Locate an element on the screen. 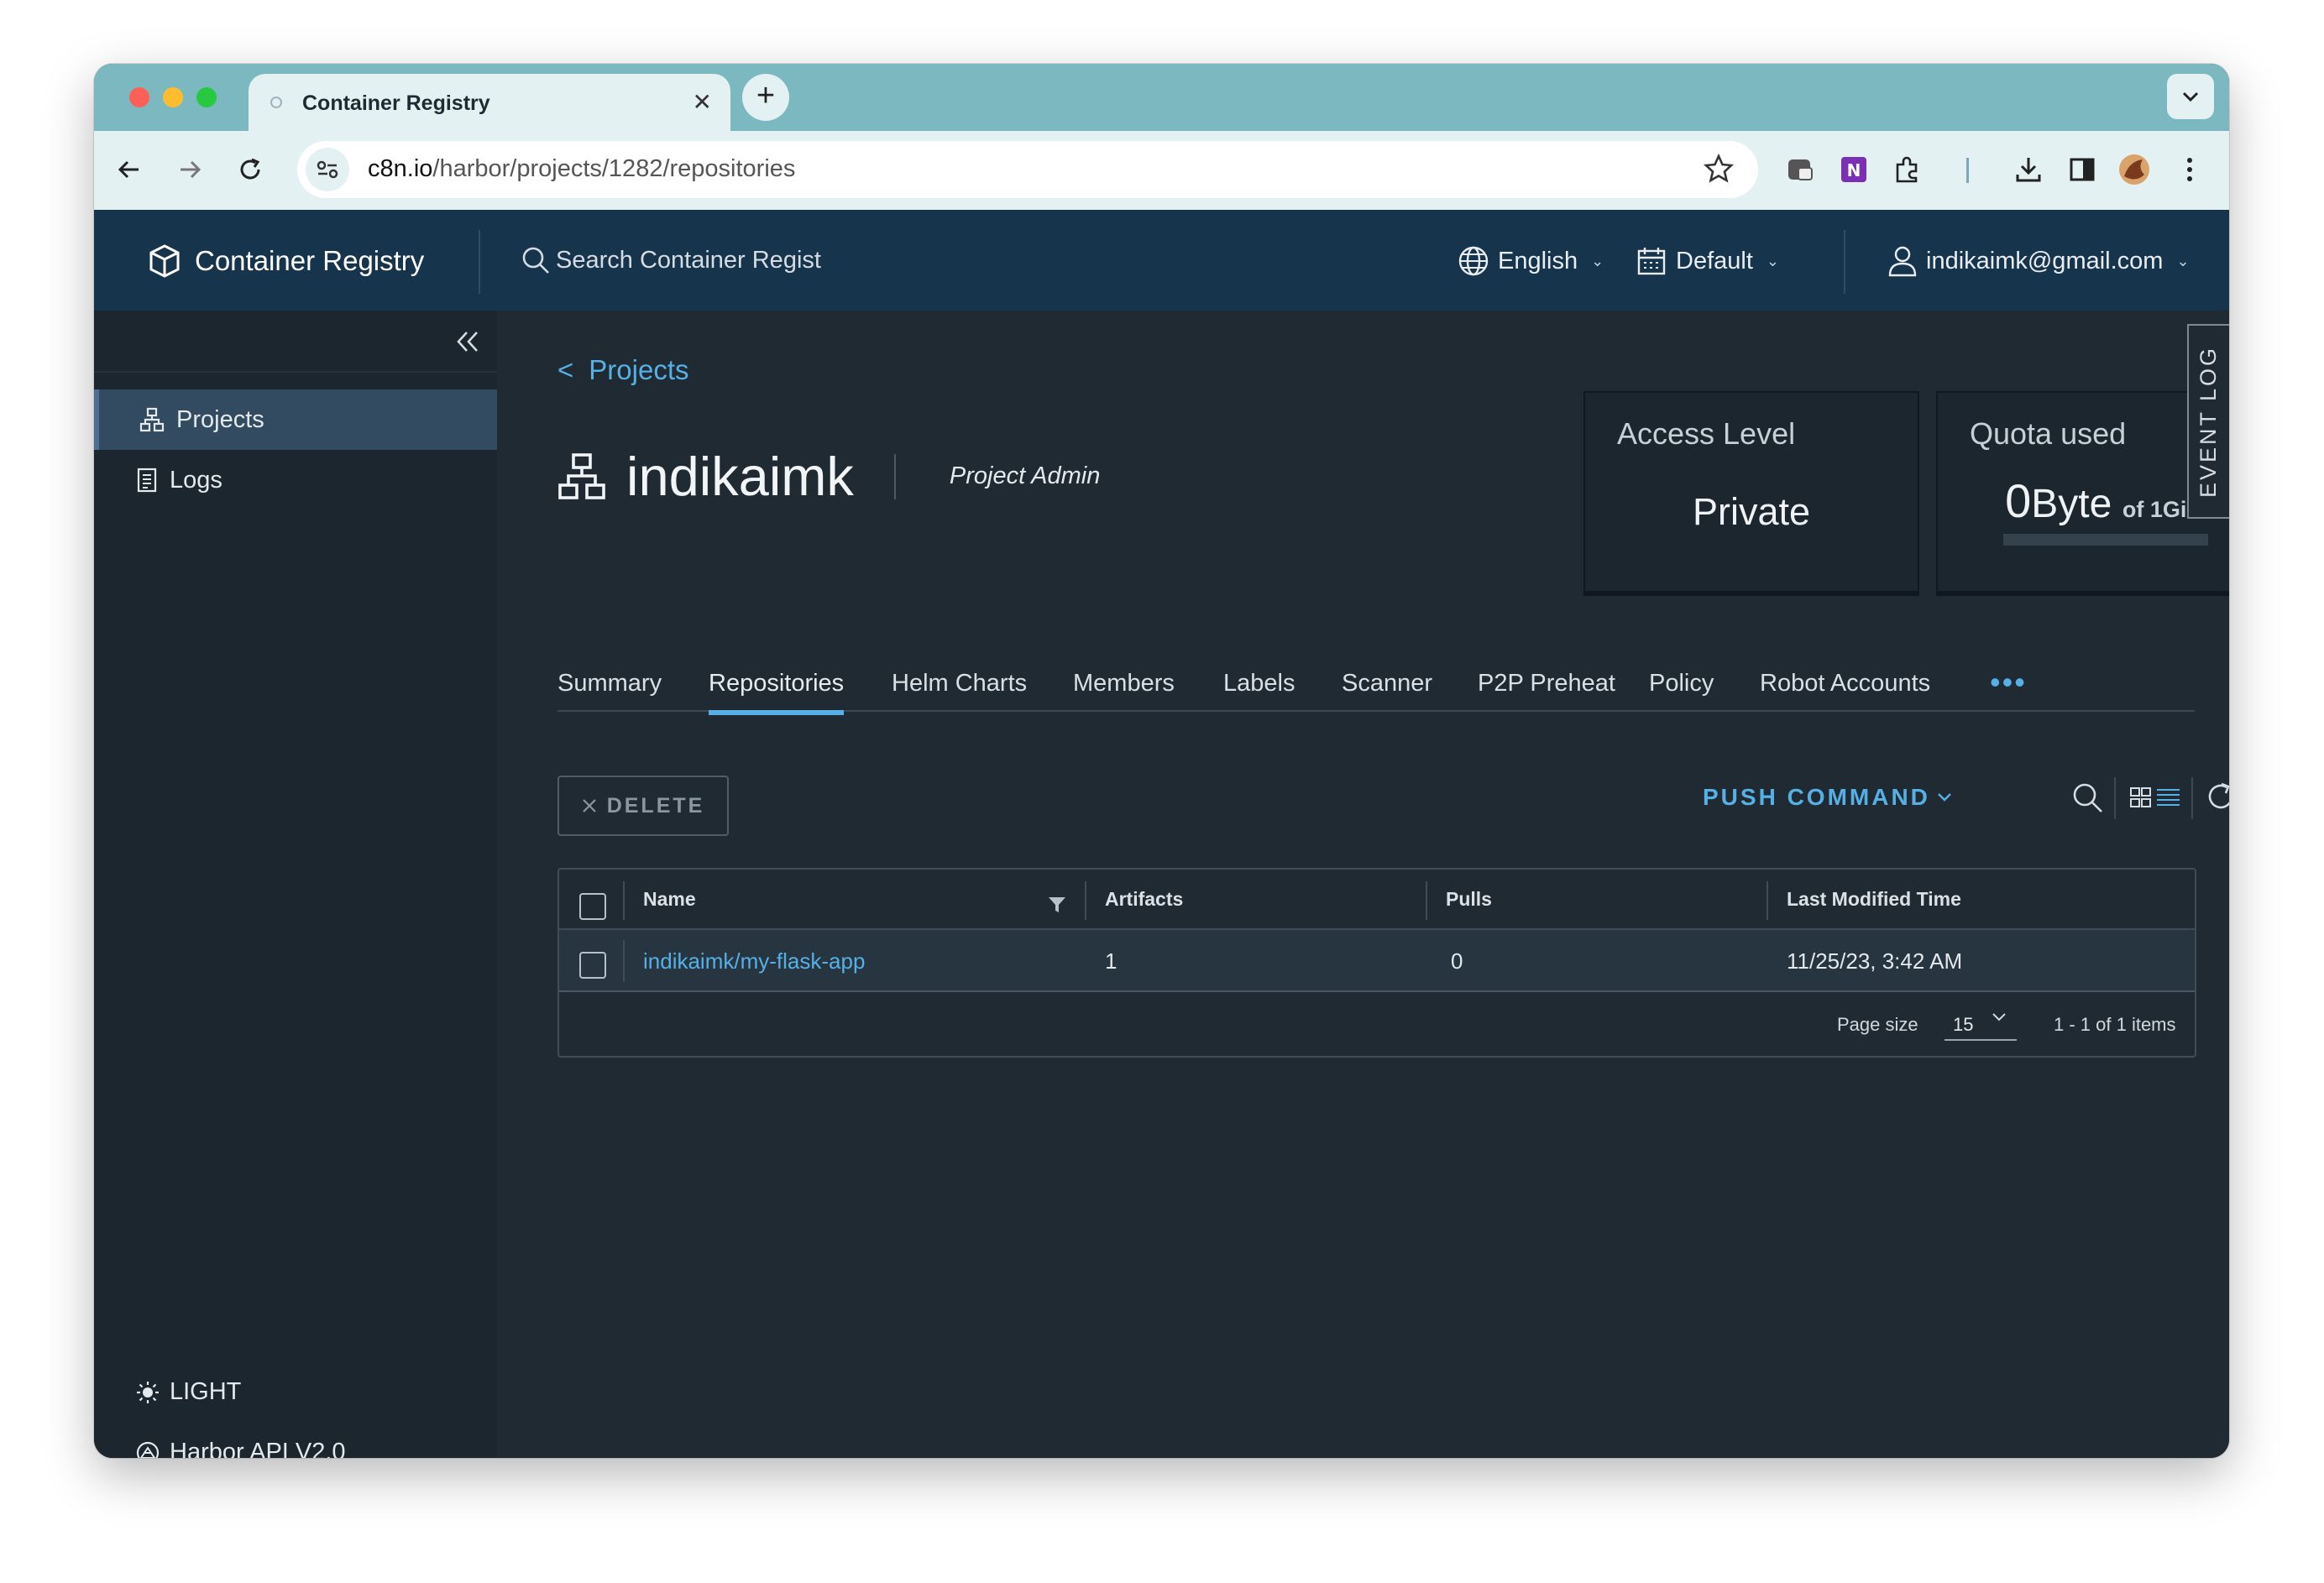 The height and width of the screenshot is (1583, 2324). column-header-name: Name is located at coordinates (670, 899).